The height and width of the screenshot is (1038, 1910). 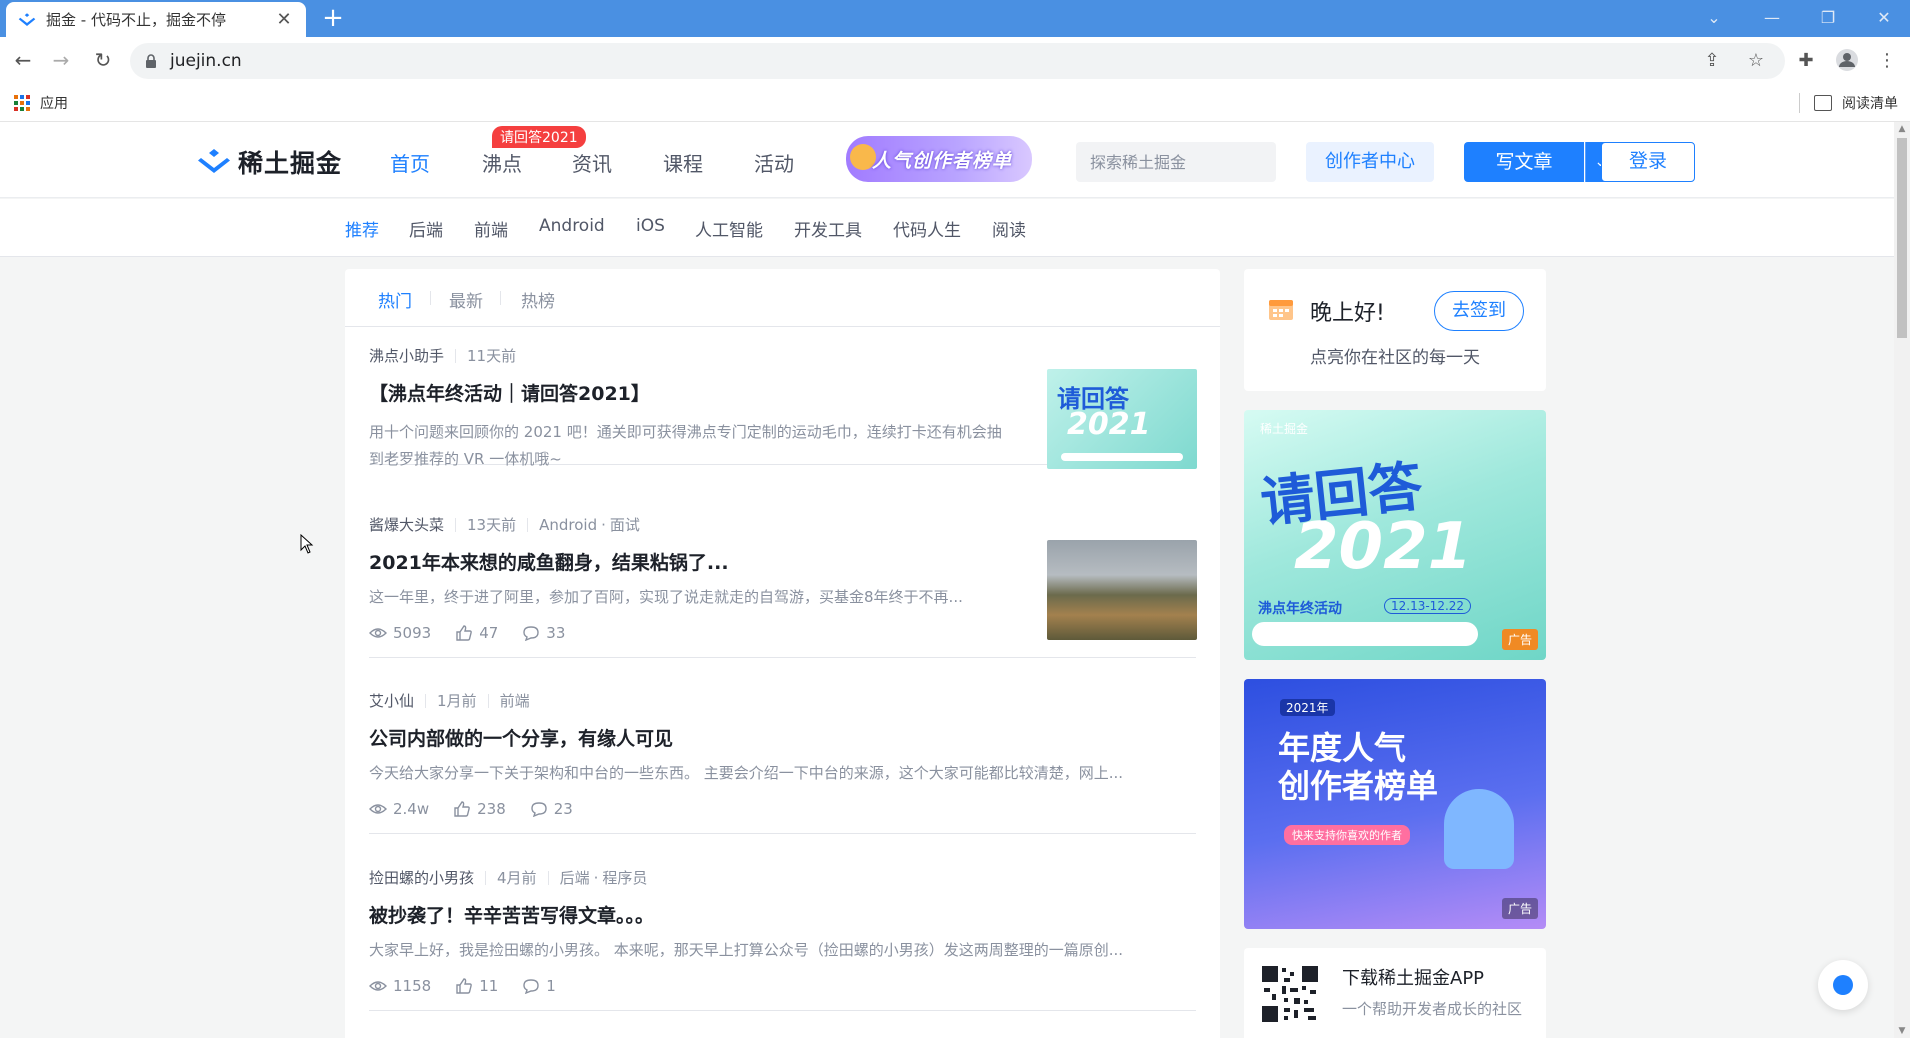 What do you see at coordinates (1712, 61) in the screenshot?
I see `share-icon: ⇪` at bounding box center [1712, 61].